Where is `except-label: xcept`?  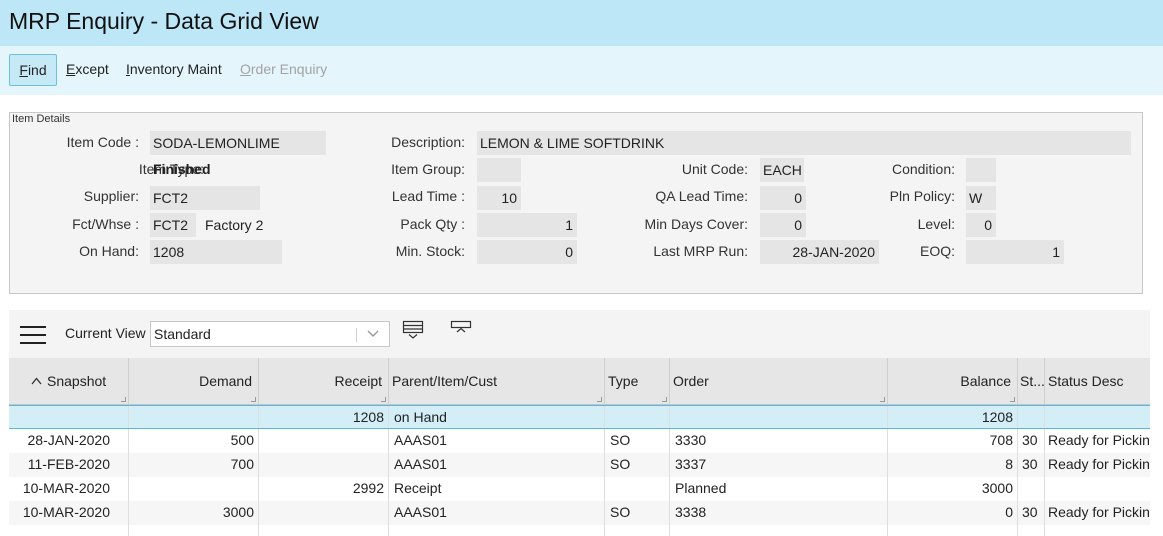 except-label: xcept is located at coordinates (92, 69).